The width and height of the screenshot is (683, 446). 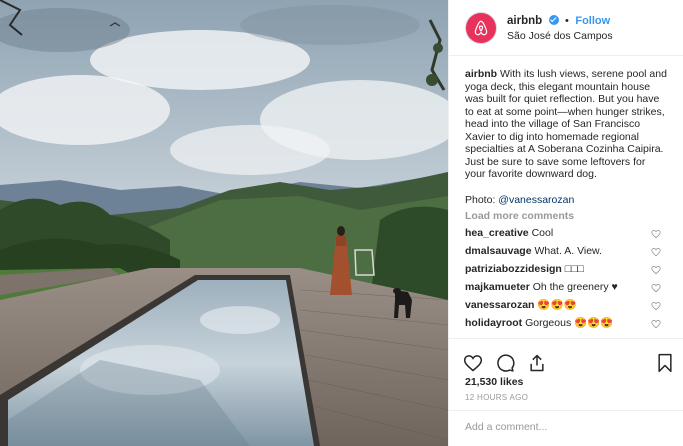 I want to click on comment-row: vanessarozan 😍😍😍, so click(x=566, y=306).